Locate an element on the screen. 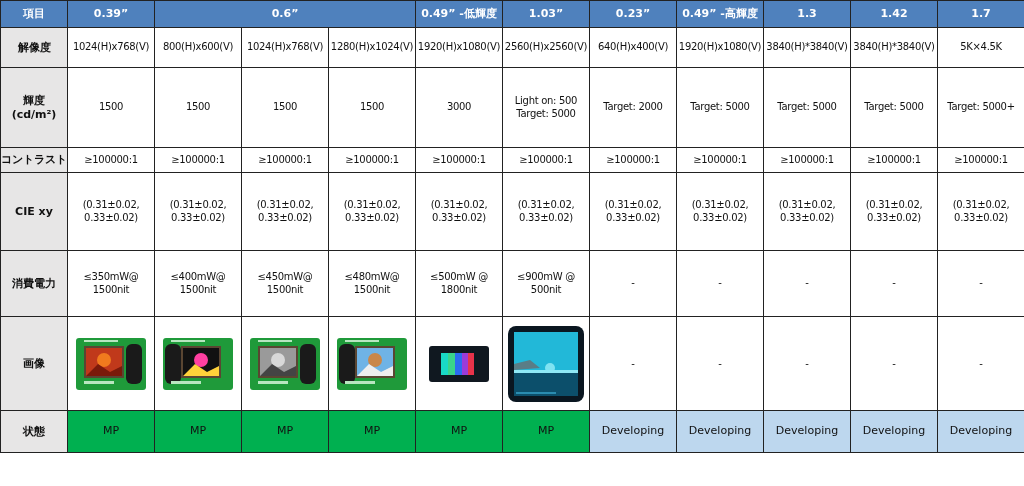 The image size is (1024, 486). row-label: 解像度 is located at coordinates (34, 47).